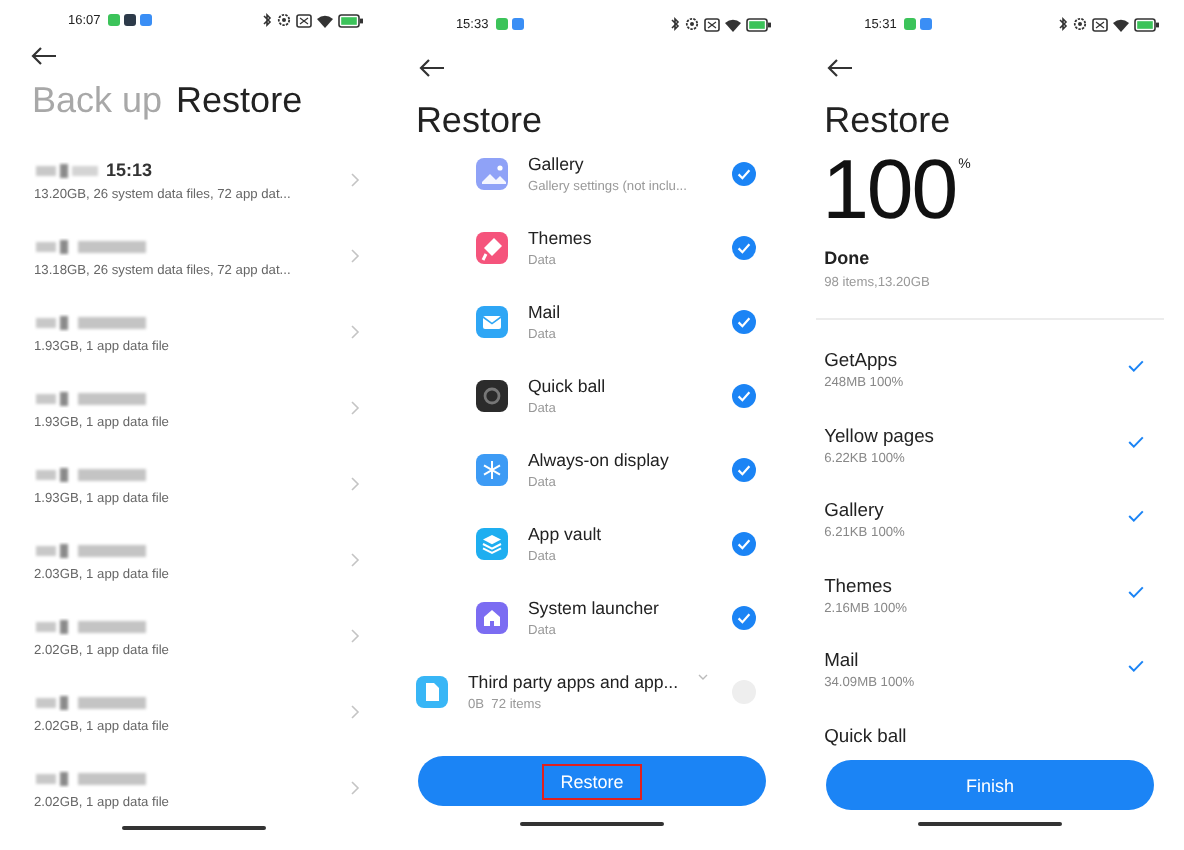 This screenshot has height=850, width=1184. Describe the element at coordinates (567, 385) in the screenshot. I see `app-name: Quick ball` at that location.